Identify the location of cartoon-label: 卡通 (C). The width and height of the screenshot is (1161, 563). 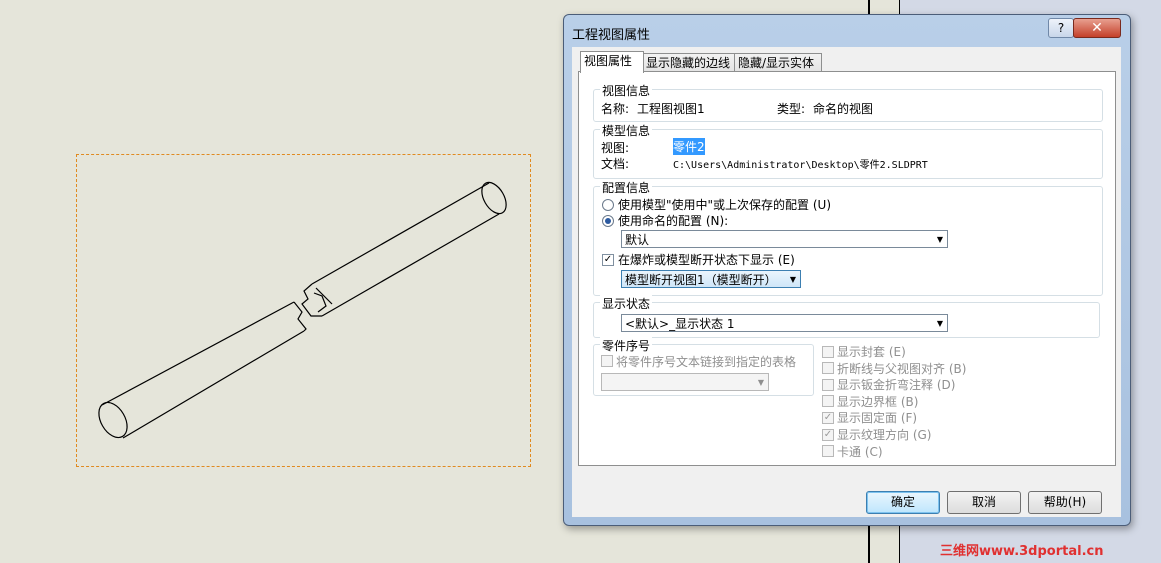
(860, 452).